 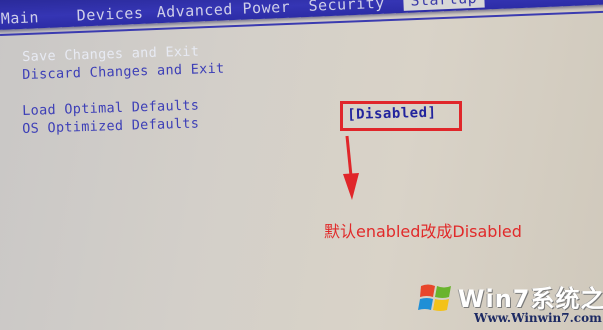 I want to click on tab-devices: Devices, so click(x=109, y=14).